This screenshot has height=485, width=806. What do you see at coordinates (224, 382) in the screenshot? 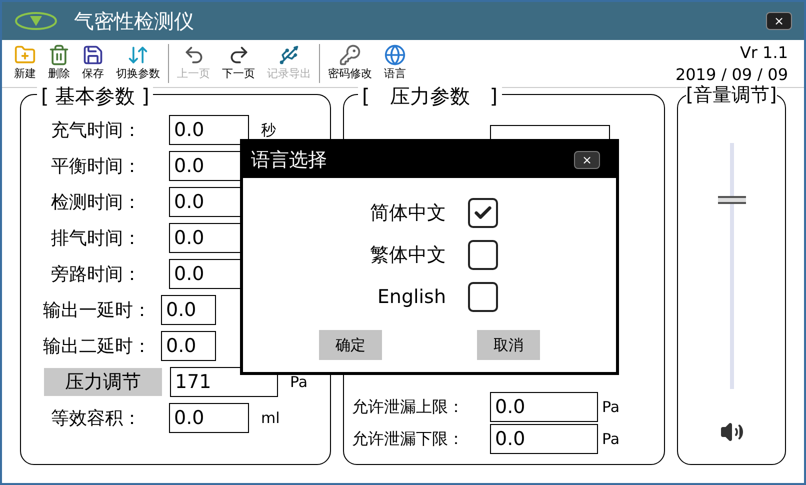
I see `input-field: 171` at bounding box center [224, 382].